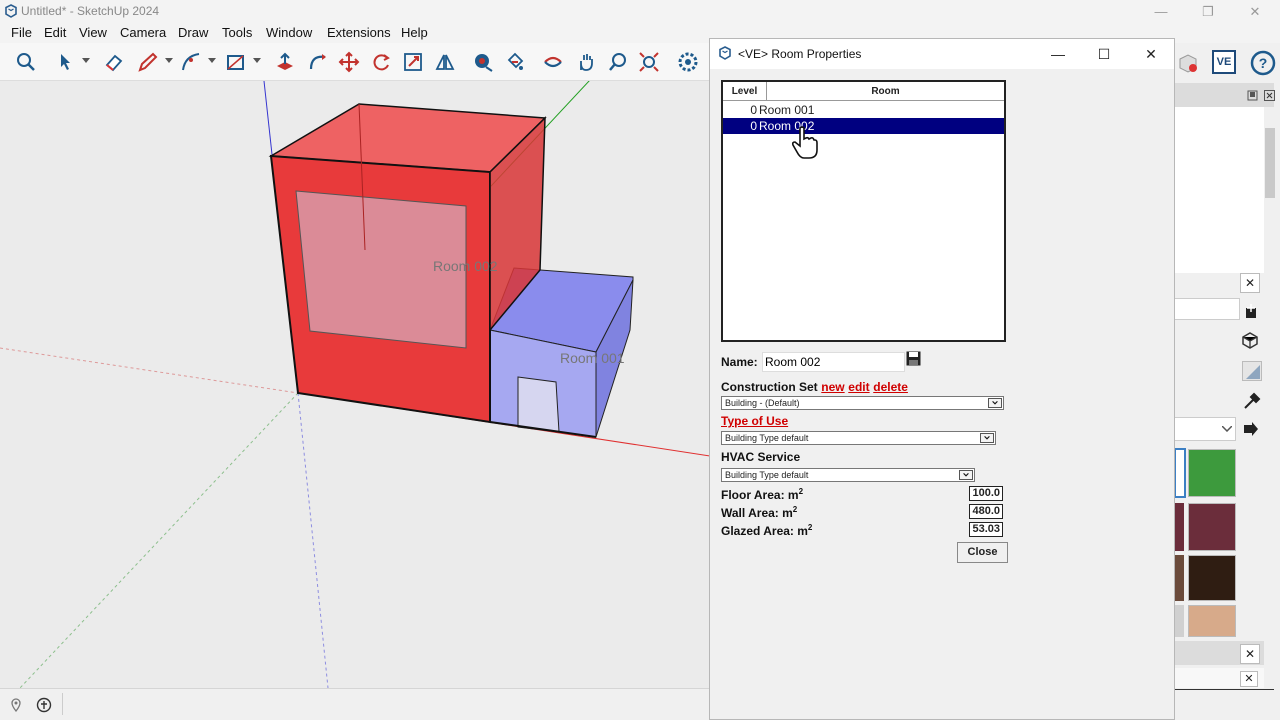 Image resolution: width=1280 pixels, height=720 pixels. Describe the element at coordinates (21, 32) in the screenshot. I see `menu-file: File` at that location.